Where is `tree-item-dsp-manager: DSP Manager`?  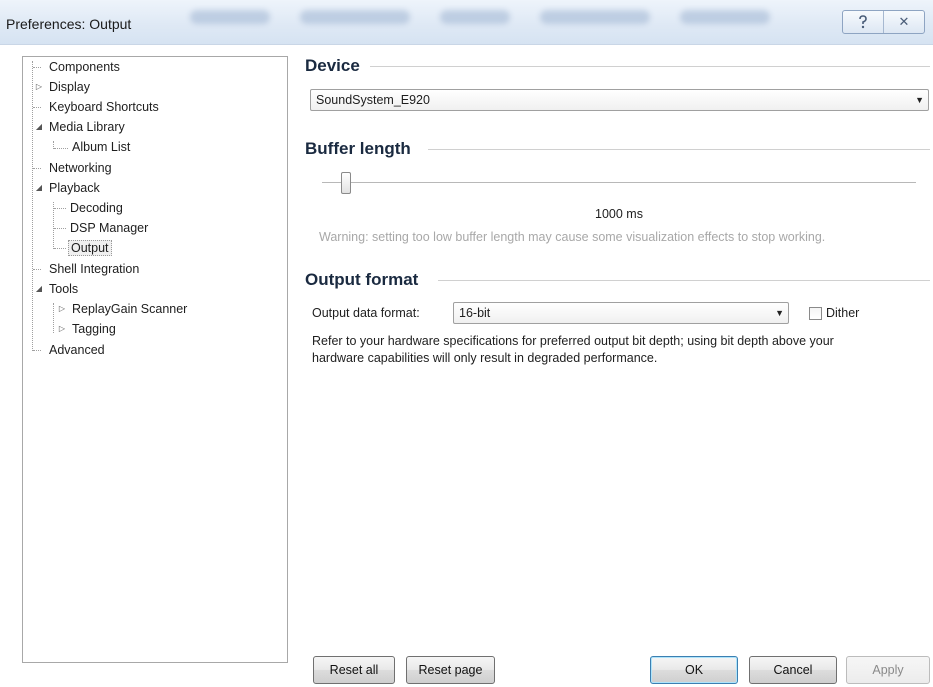
tree-item-dsp-manager: DSP Manager is located at coordinates (109, 228).